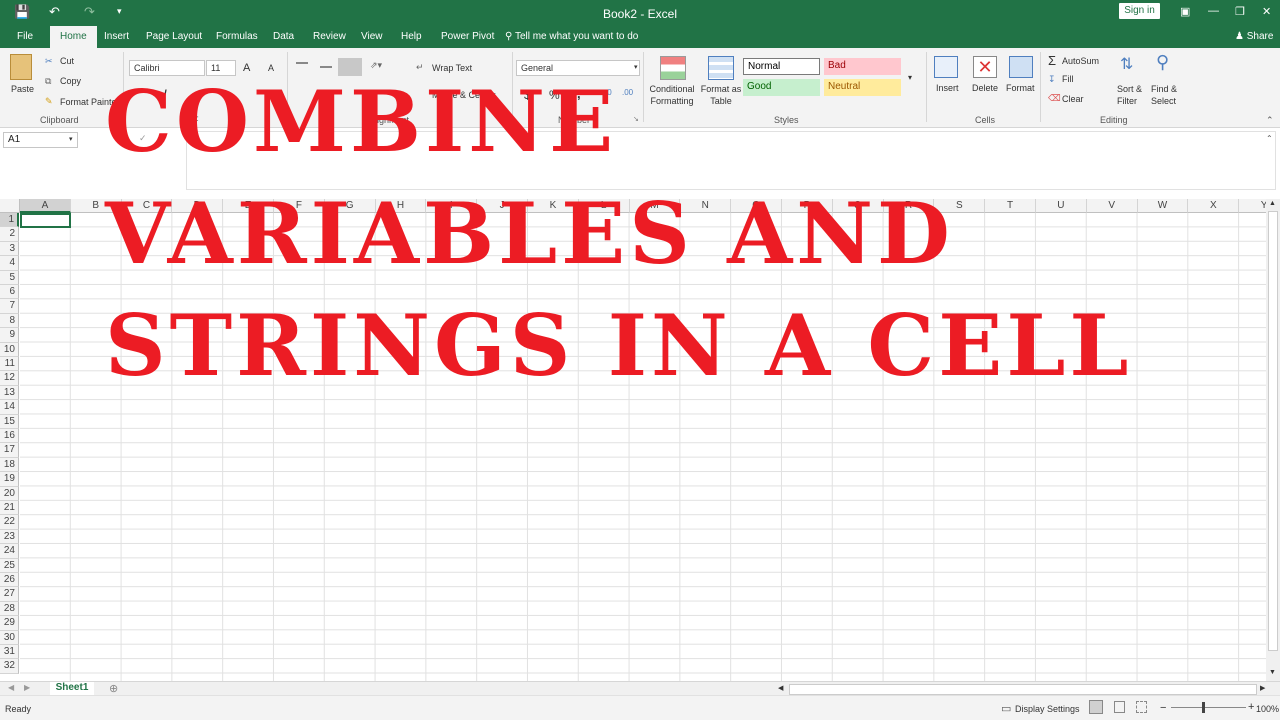 This screenshot has height=720, width=1280. What do you see at coordinates (45, 220) in the screenshot?
I see `selected-cell` at bounding box center [45, 220].